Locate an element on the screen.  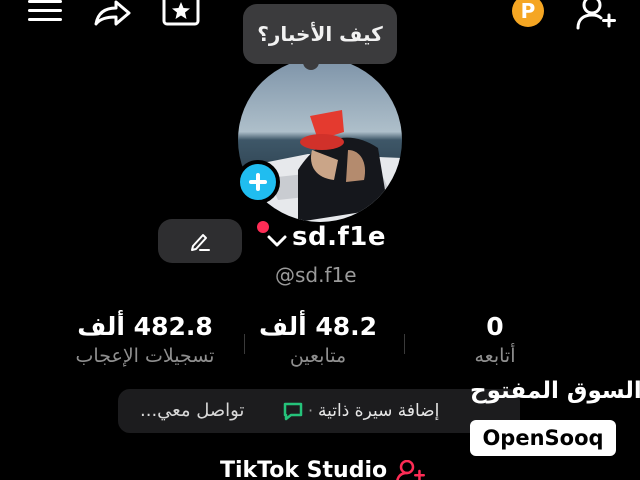
note-text: كيف الأخبار؟ is located at coordinates (320, 34).